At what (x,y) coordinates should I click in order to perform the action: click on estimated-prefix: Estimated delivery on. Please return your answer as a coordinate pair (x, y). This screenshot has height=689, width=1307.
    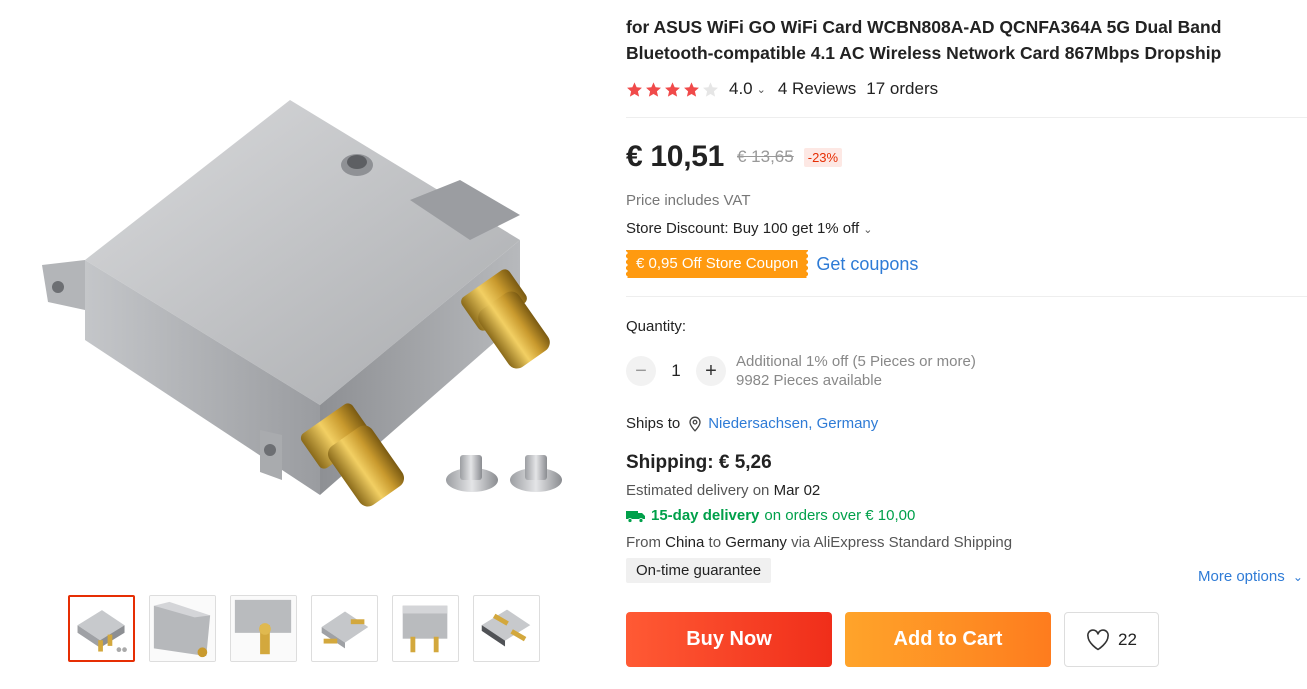
    Looking at the image, I should click on (698, 490).